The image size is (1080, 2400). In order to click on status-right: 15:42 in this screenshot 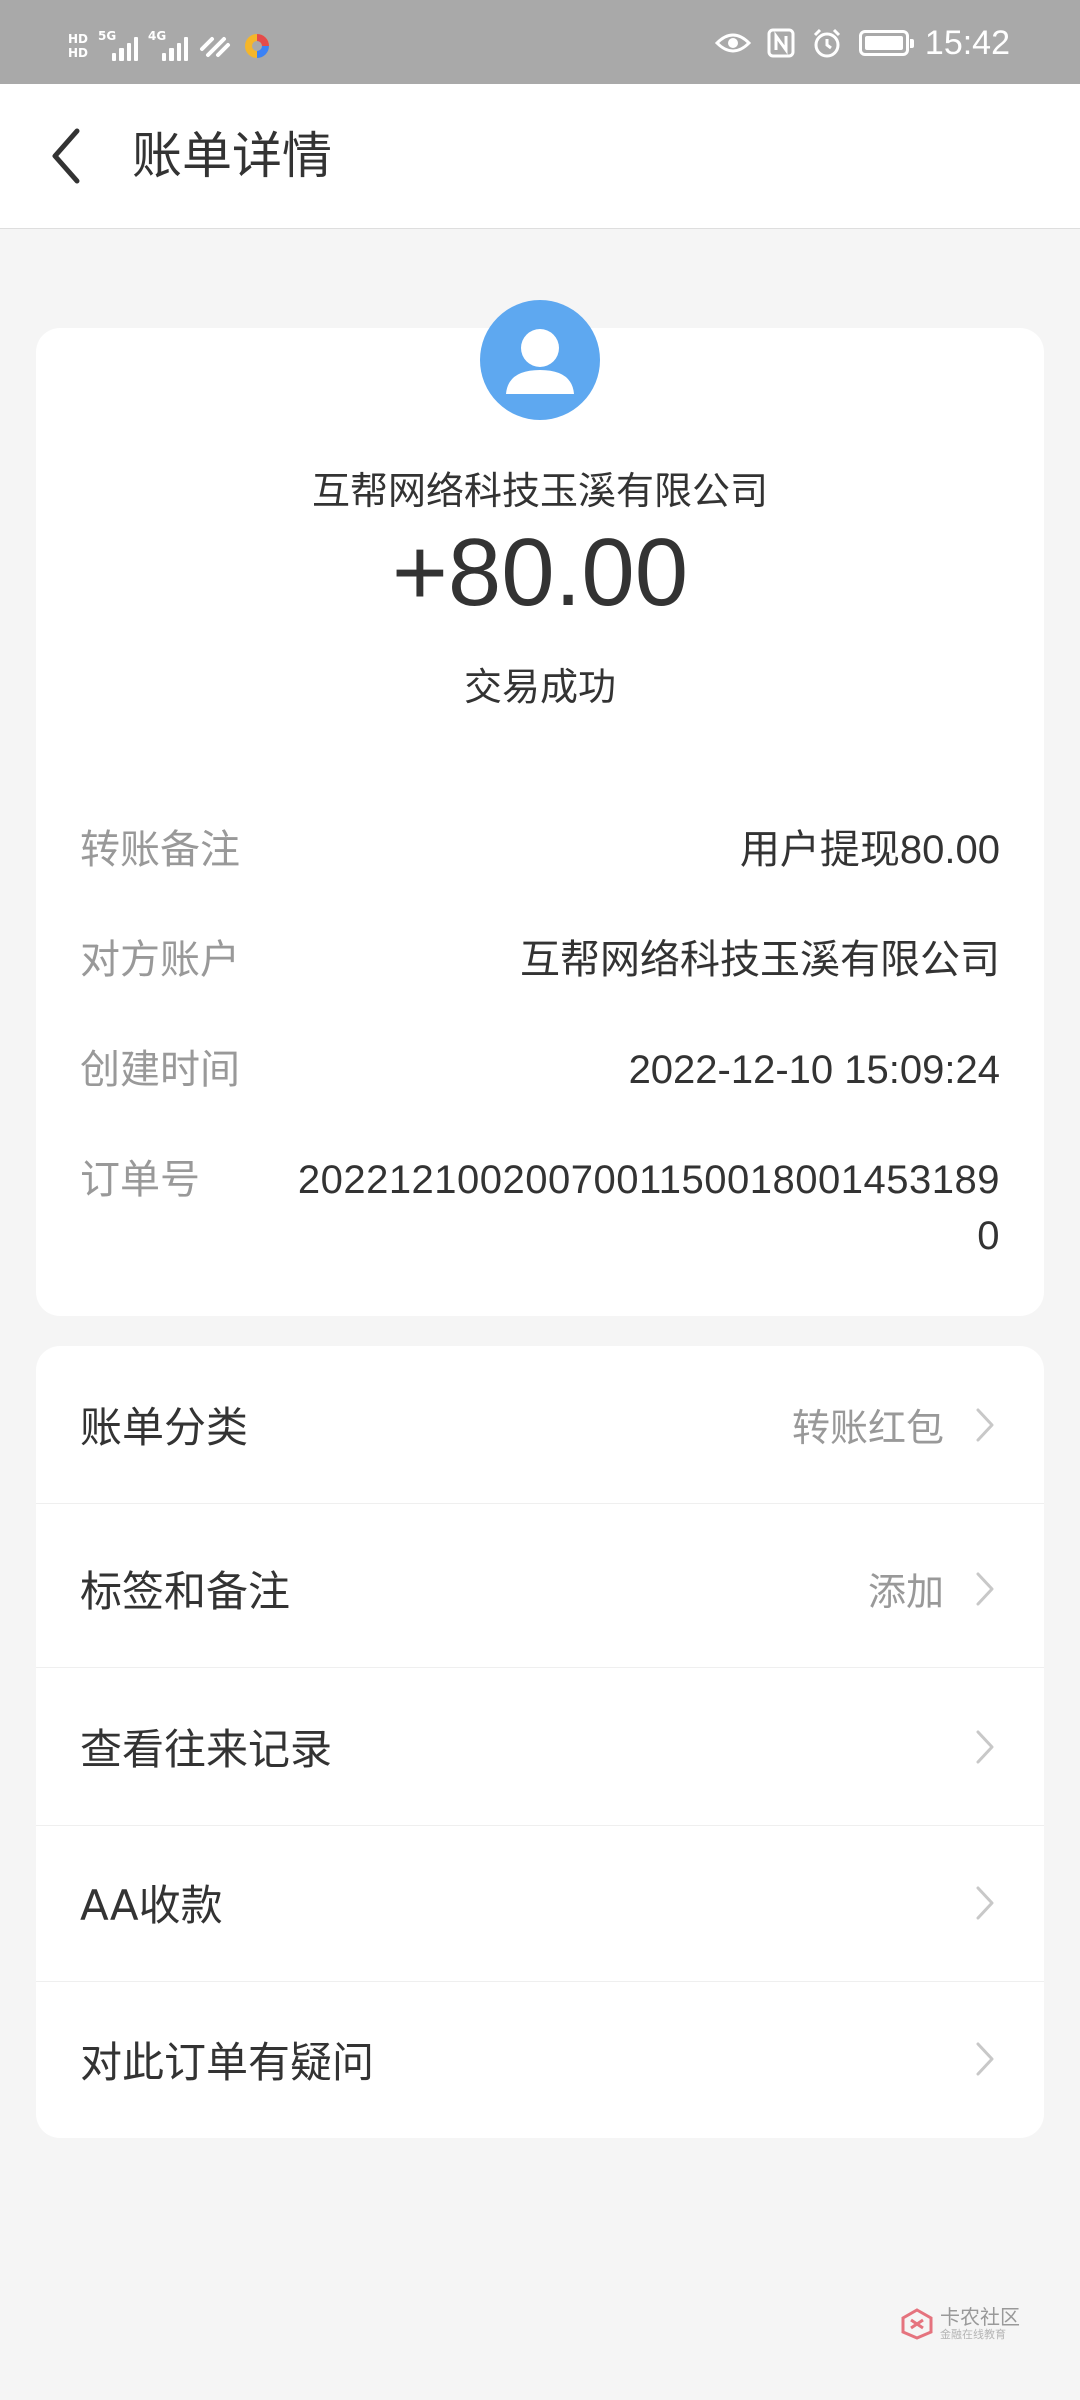, I will do `click(862, 43)`.